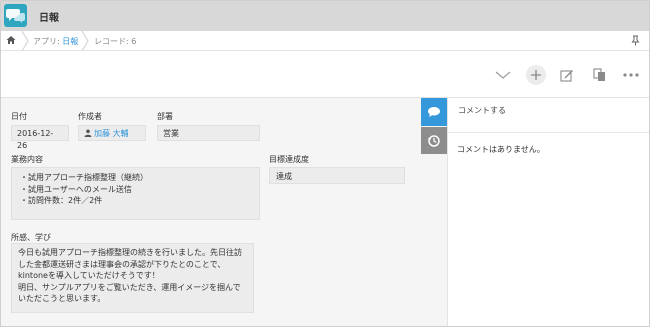 This screenshot has height=327, width=650. Describe the element at coordinates (84, 177) in the screenshot. I see `work-line: ・試用アプローチ指標整理（継続）` at that location.